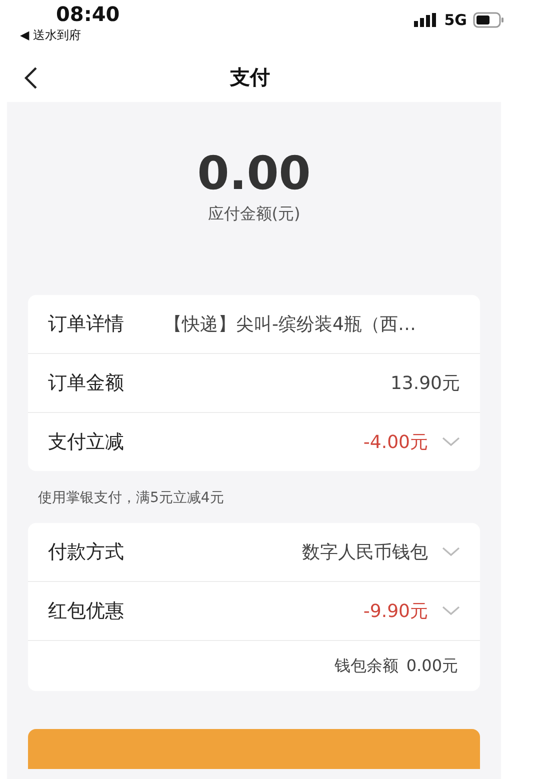 The width and height of the screenshot is (539, 779). What do you see at coordinates (86, 383) in the screenshot?
I see `row-label: 订单金额` at bounding box center [86, 383].